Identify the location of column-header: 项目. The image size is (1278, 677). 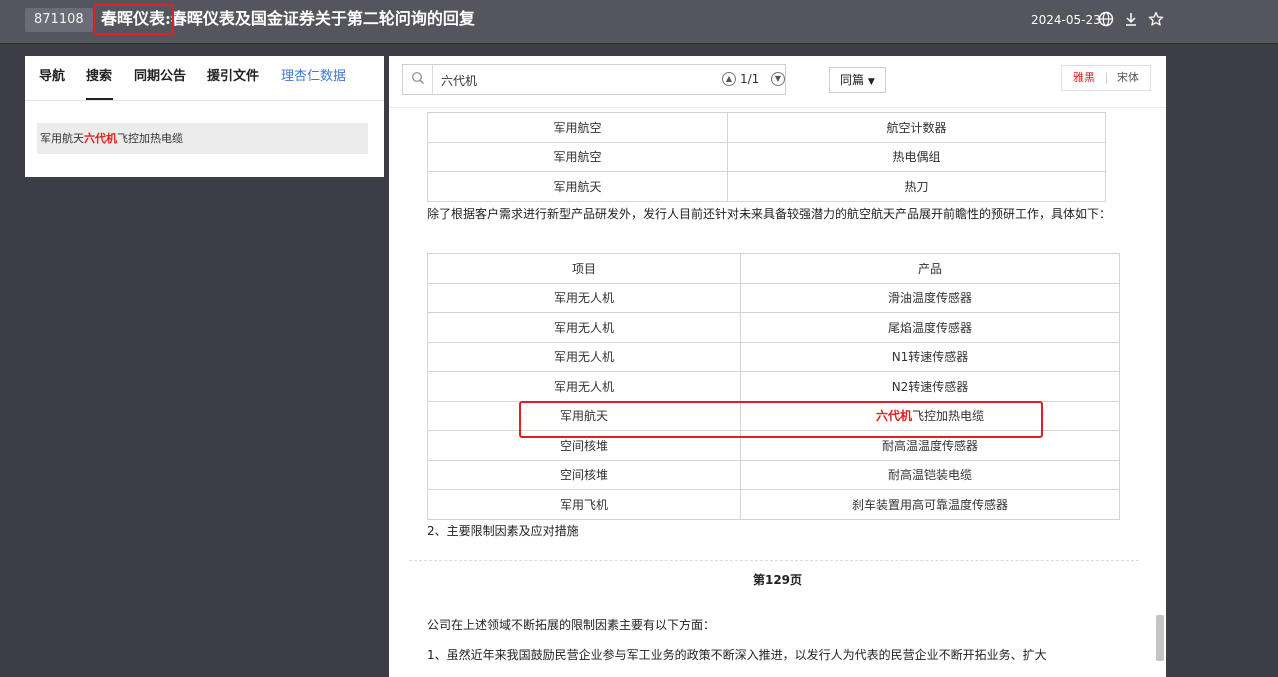
(584, 268).